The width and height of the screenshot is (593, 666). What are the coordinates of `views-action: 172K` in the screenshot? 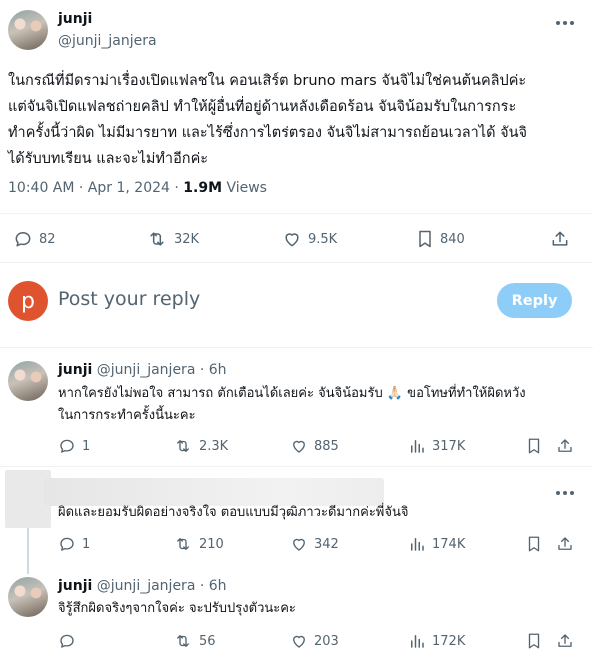 It's located at (436, 641).